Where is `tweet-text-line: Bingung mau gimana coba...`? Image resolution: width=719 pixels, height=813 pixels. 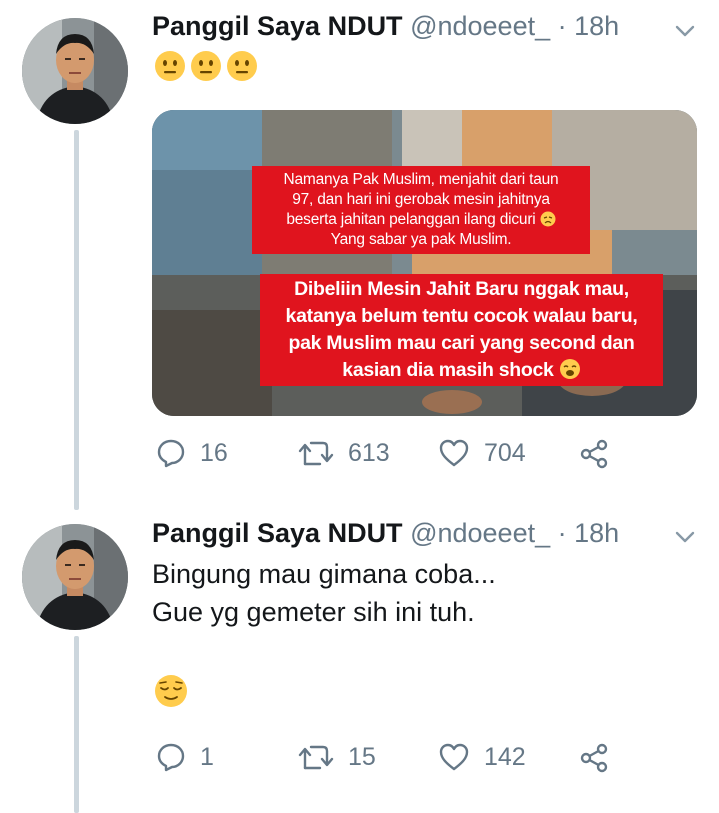
tweet-text-line: Bingung mau gimana coba... is located at coordinates (324, 574).